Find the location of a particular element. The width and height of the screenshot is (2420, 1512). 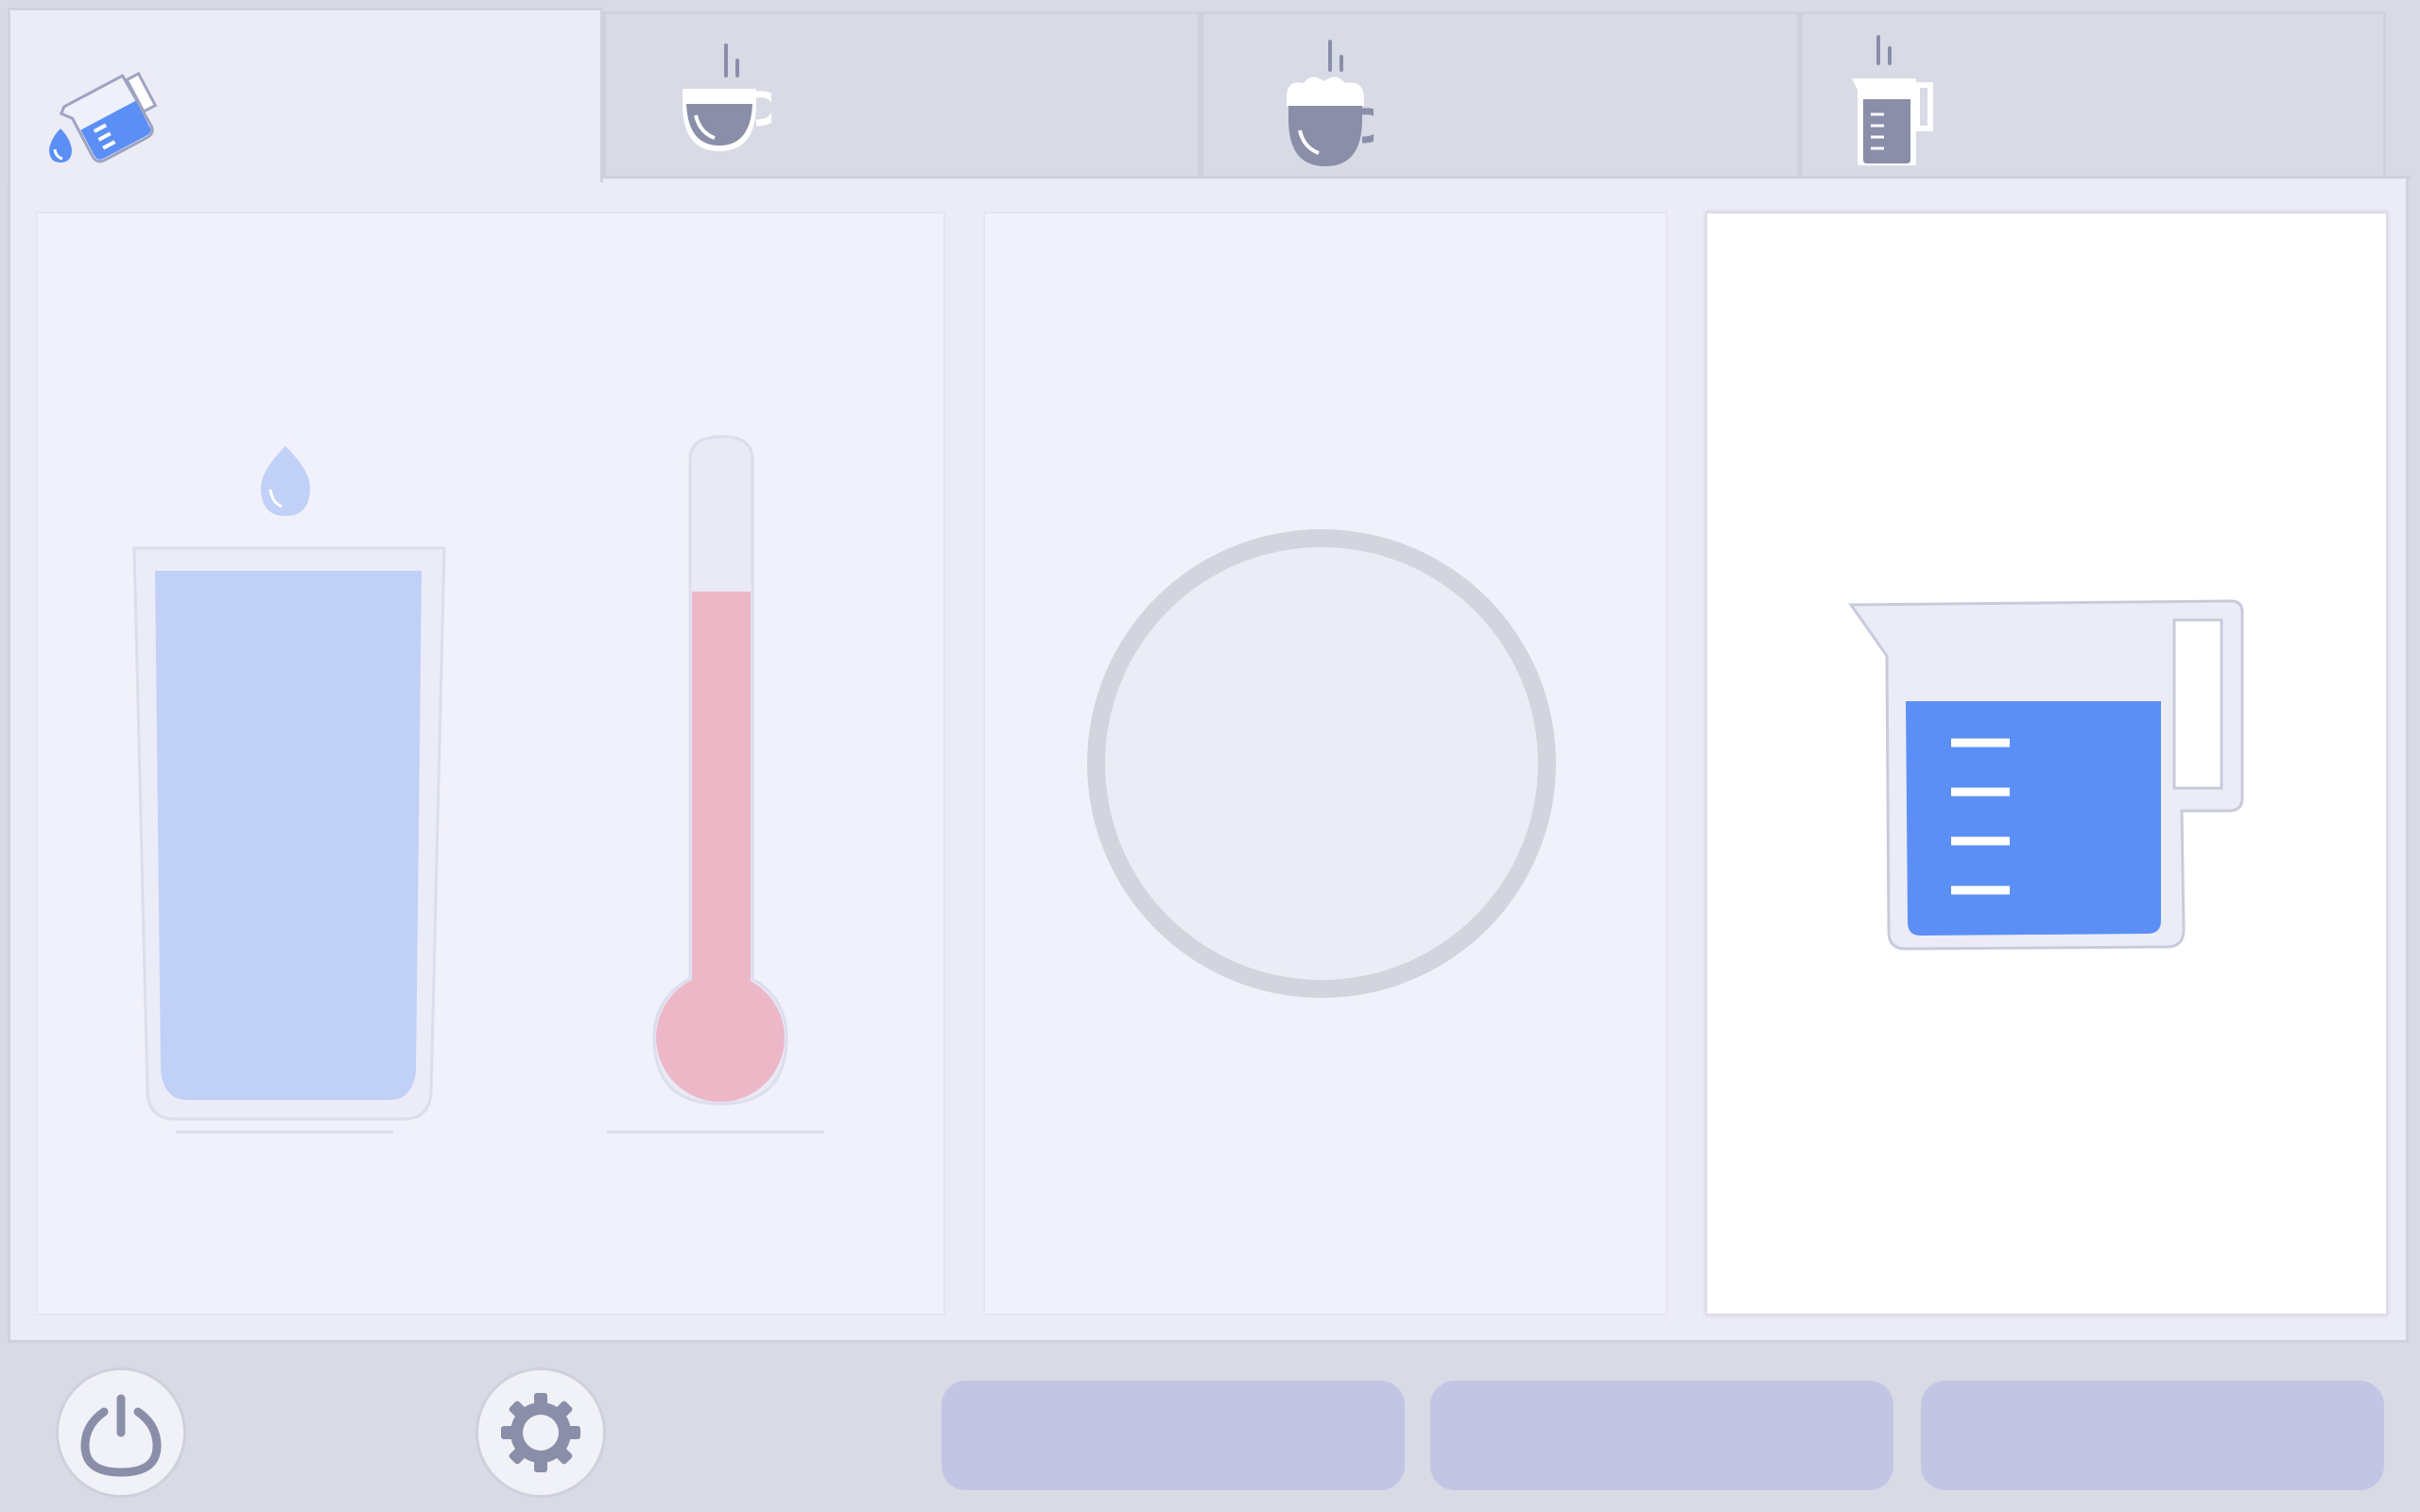

empty-dial-icon is located at coordinates (1321, 763).